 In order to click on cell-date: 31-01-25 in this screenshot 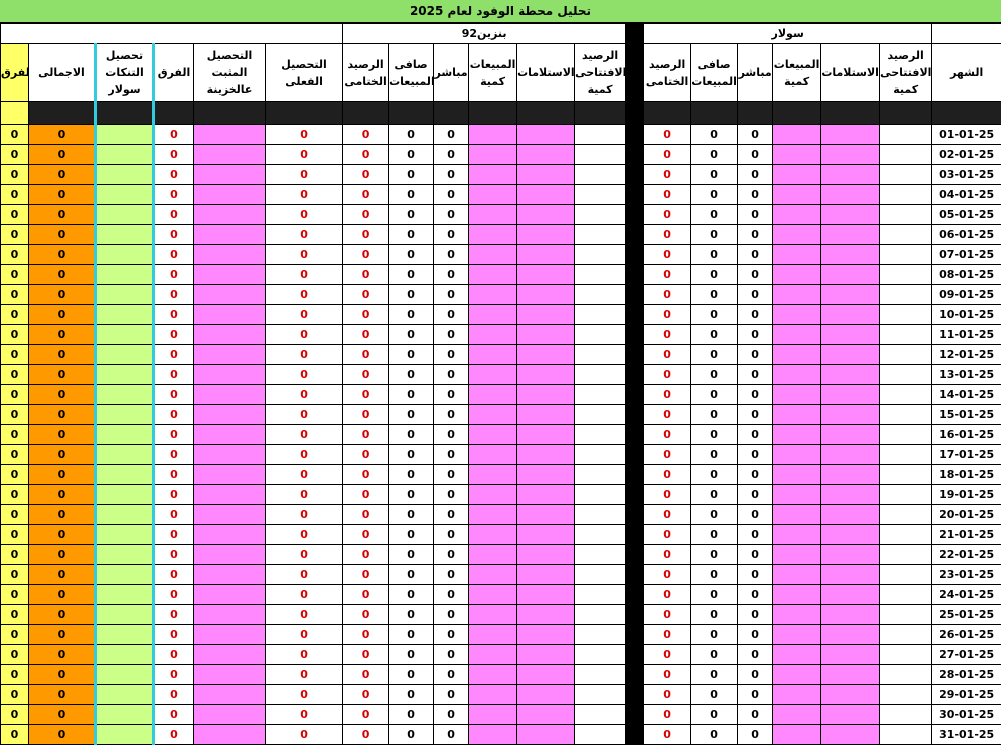, I will do `click(966, 734)`.